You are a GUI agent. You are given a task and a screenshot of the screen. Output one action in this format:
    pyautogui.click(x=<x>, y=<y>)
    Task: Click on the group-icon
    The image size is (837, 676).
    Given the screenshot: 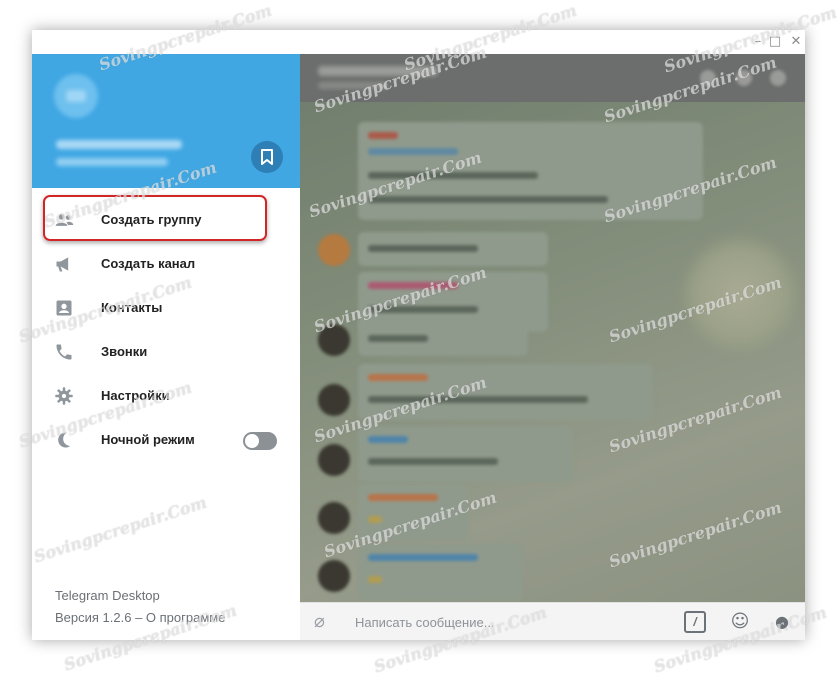 What is the action you would take?
    pyautogui.click(x=64, y=219)
    